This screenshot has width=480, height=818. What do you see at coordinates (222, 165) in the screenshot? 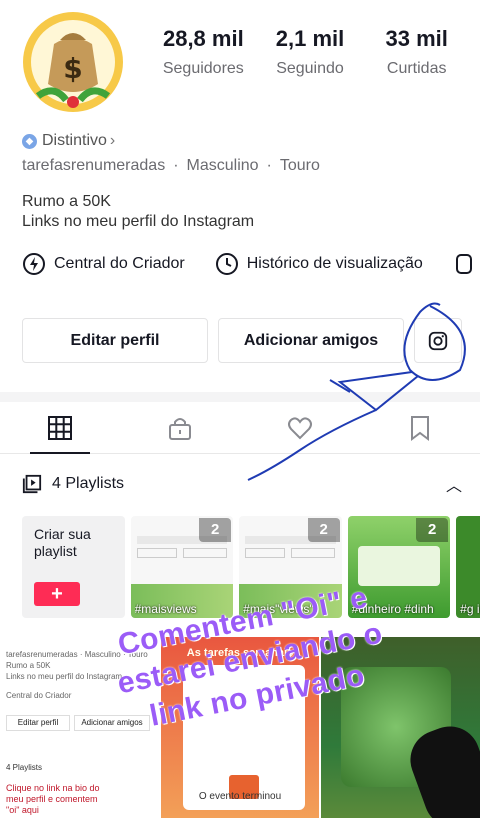
I see `gender: Masculino` at bounding box center [222, 165].